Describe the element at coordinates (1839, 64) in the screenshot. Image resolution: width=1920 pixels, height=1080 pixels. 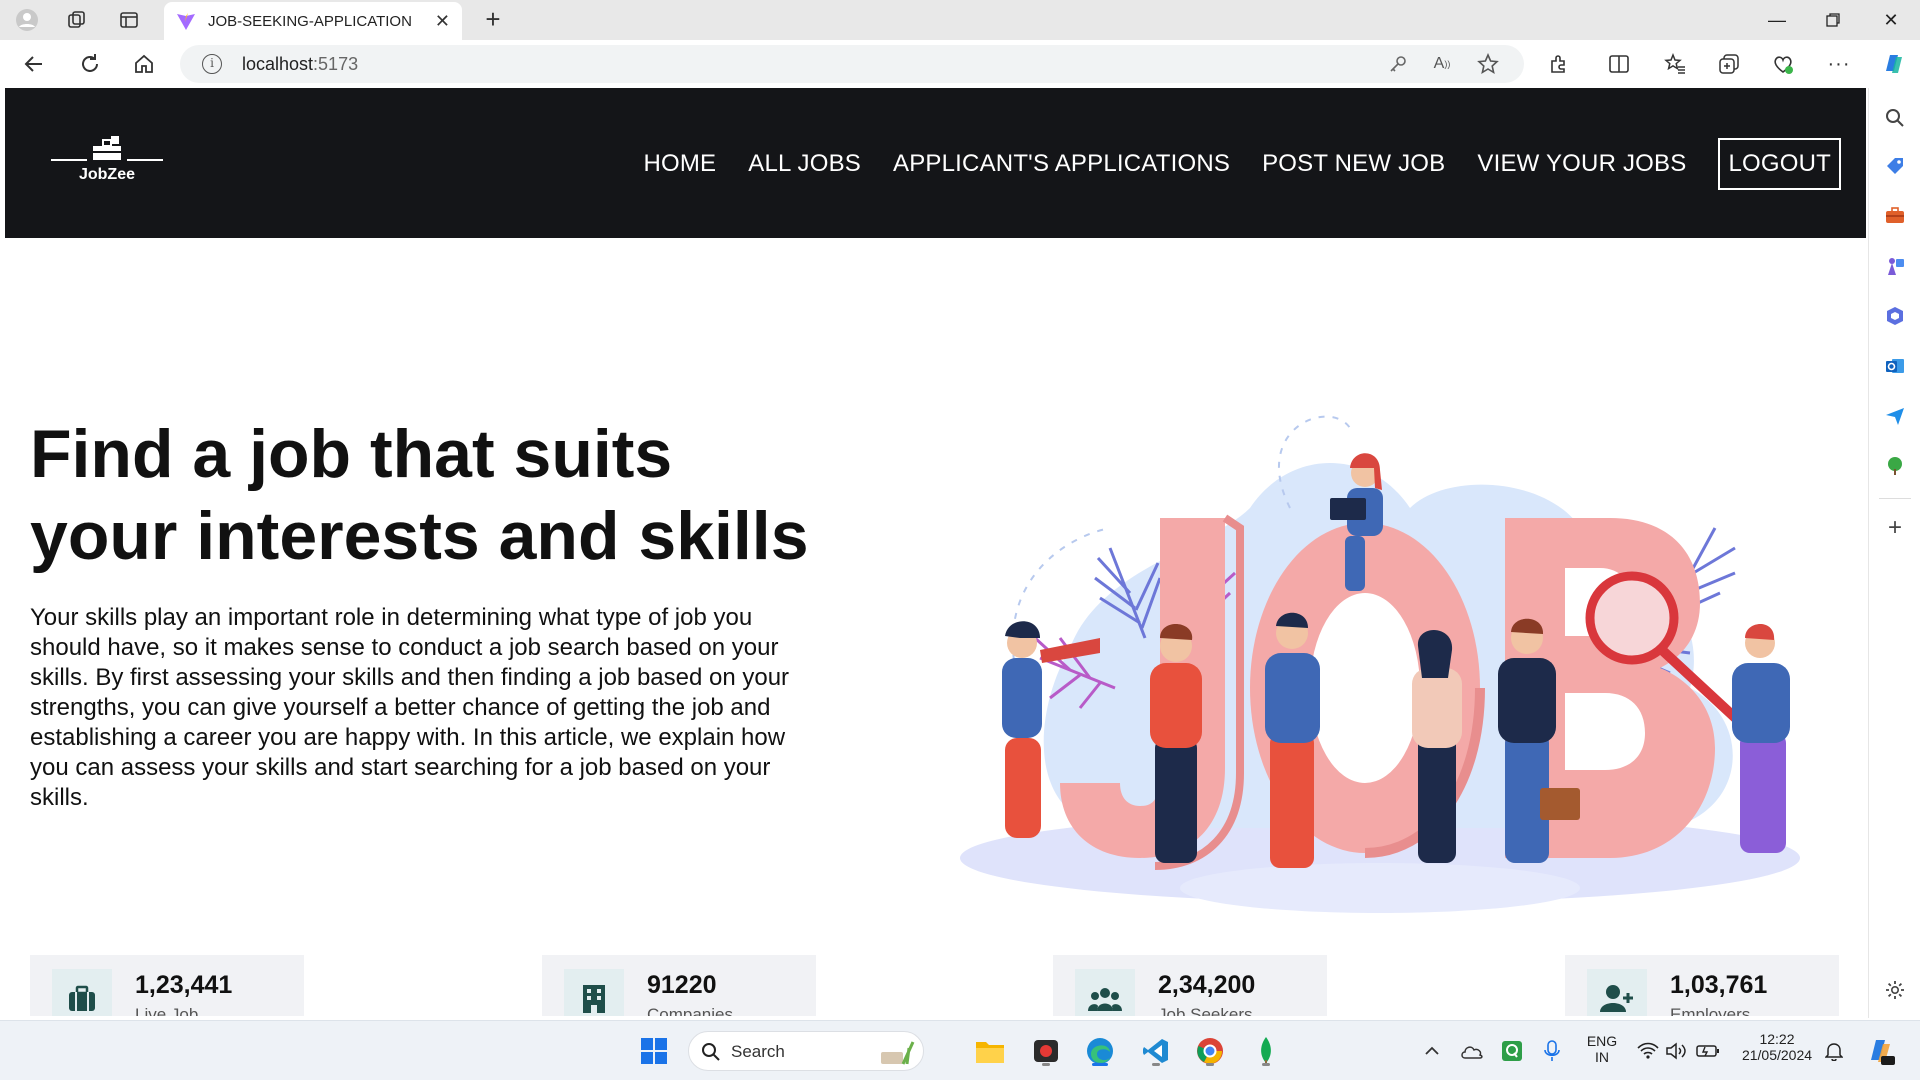
I see `more-options-icon: ···` at that location.